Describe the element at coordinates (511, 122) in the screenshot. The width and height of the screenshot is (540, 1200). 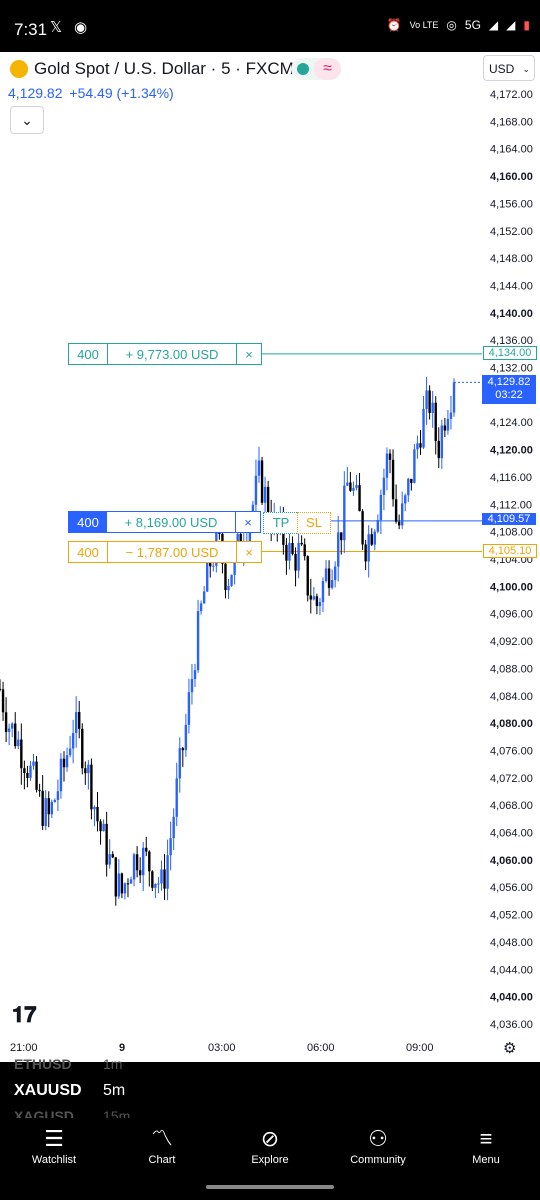
I see `price-tick: 4,168.00` at that location.